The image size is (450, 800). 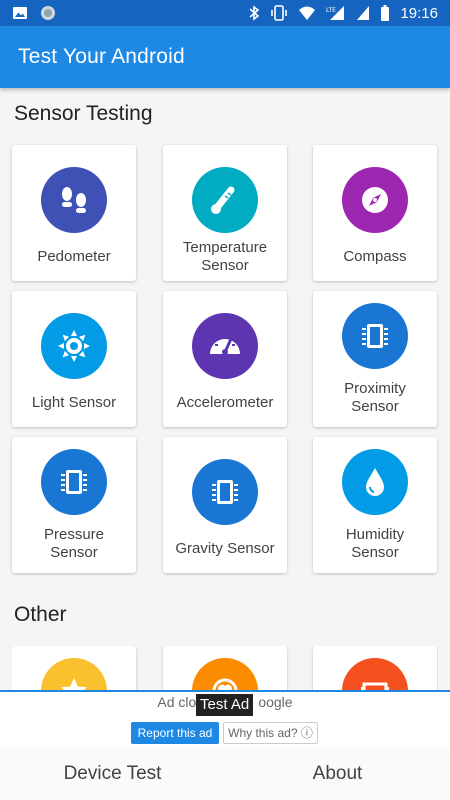 I want to click on screen-icon, so click(x=375, y=674).